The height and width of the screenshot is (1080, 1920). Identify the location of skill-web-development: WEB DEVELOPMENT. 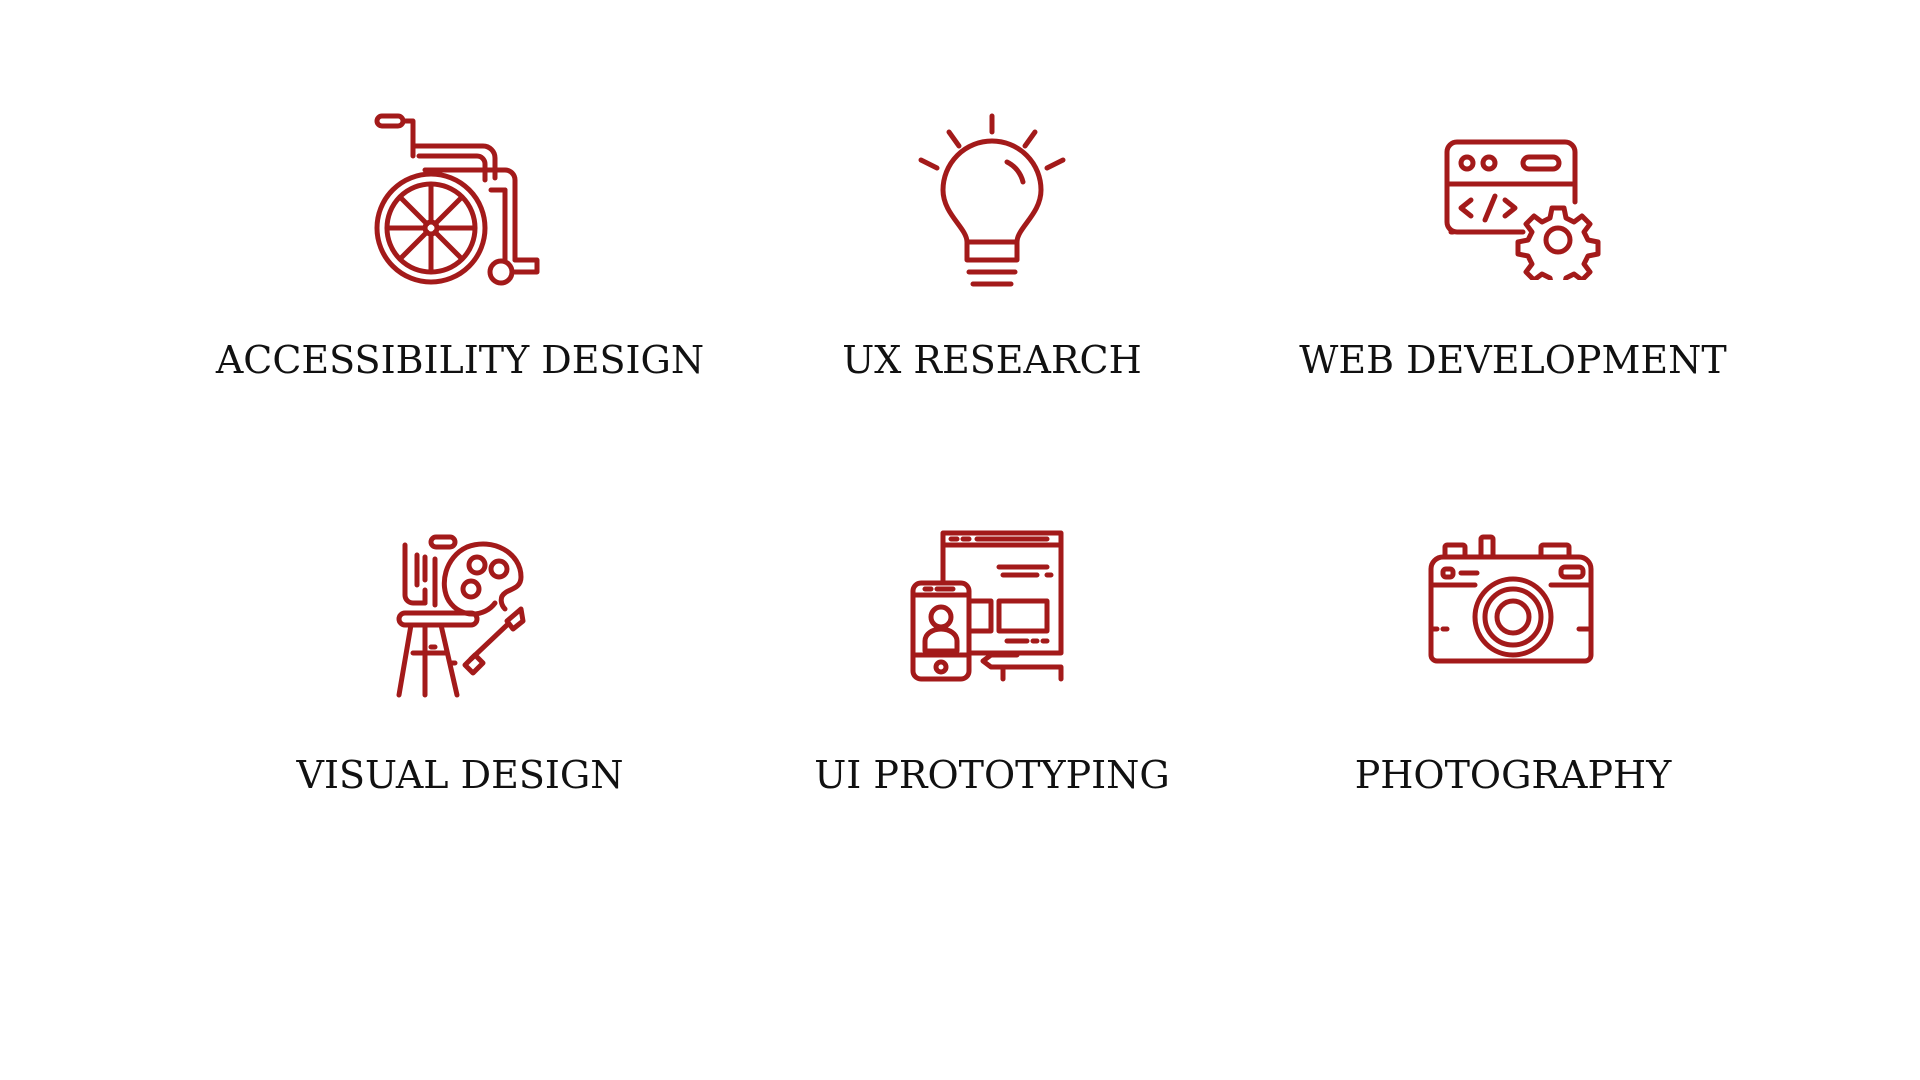
(1513, 255).